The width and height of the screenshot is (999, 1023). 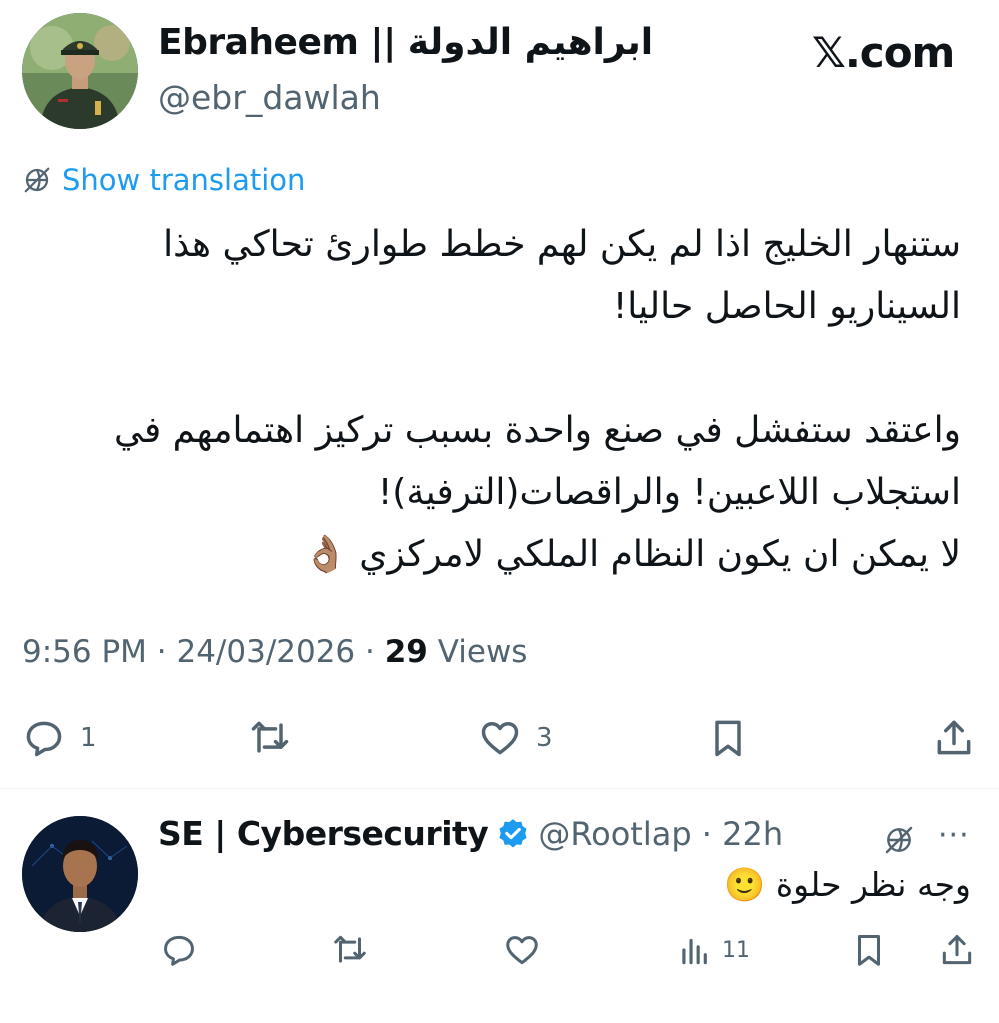 What do you see at coordinates (323, 833) in the screenshot?
I see `reply-author-name: SE | Cybersecurity` at bounding box center [323, 833].